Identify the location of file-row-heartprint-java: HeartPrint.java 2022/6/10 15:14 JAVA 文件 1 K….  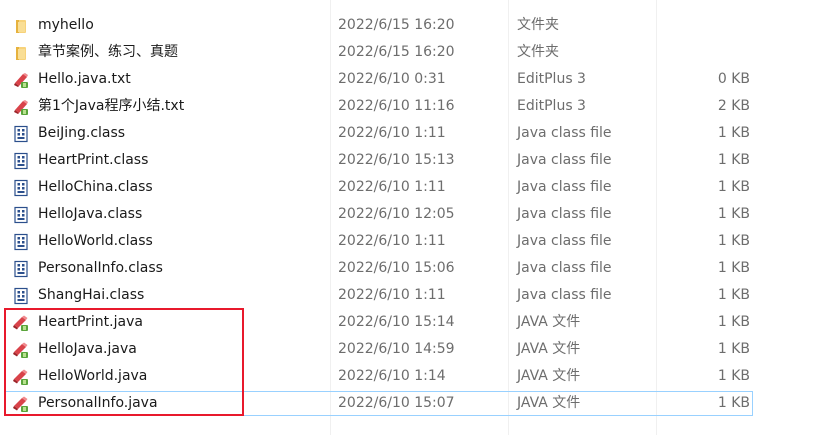
(410, 322).